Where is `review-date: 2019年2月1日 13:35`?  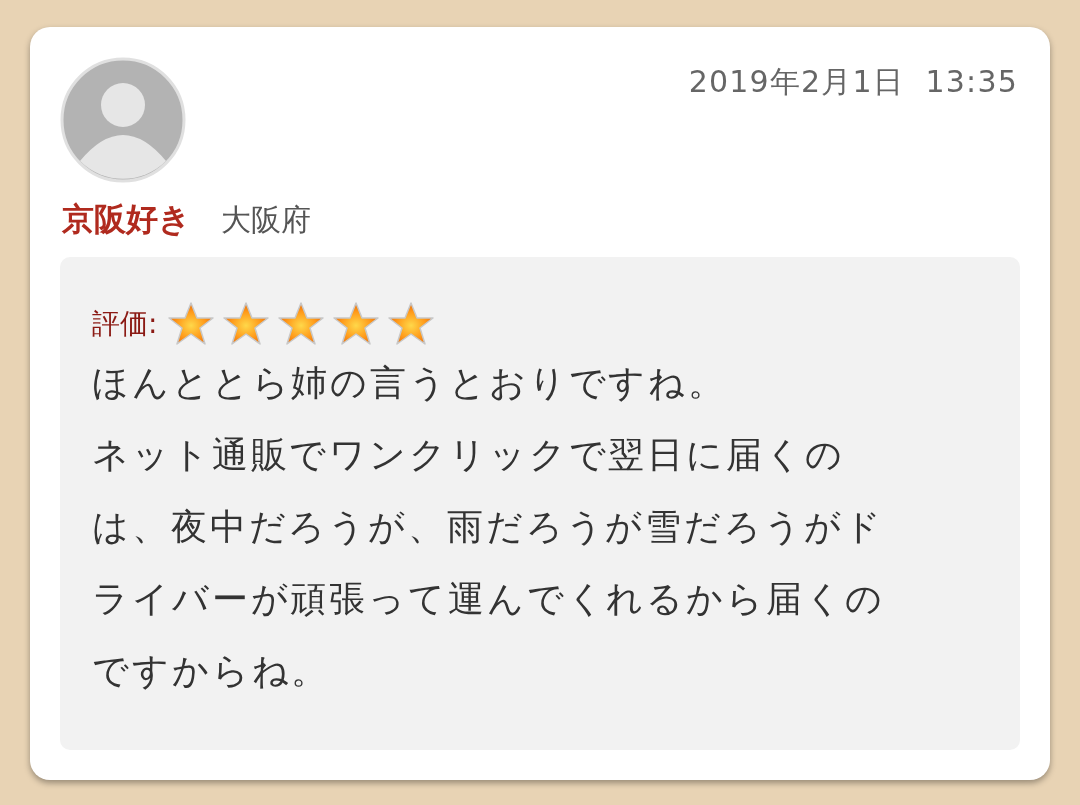 review-date: 2019年2月1日 13:35 is located at coordinates (853, 82).